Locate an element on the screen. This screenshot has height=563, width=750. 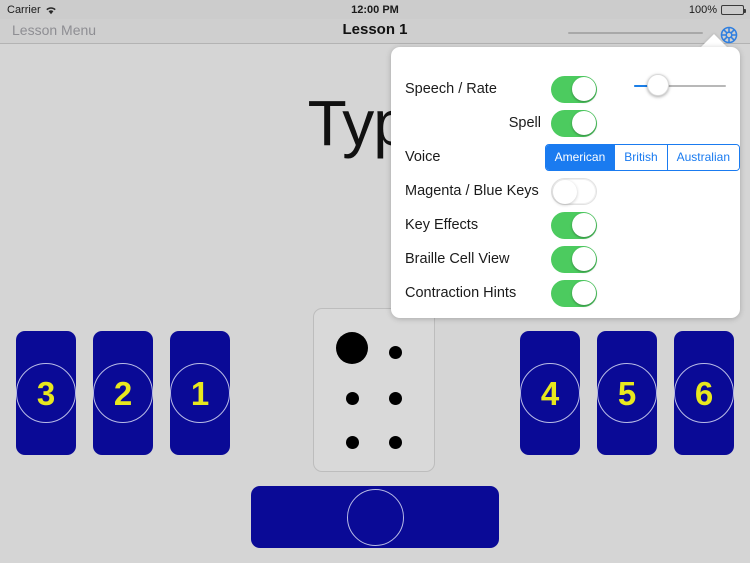
braille-key-1: 1 is located at coordinates (200, 393).